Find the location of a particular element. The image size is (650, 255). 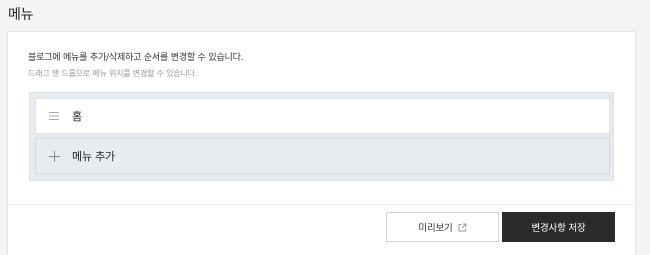

section-title: 메뉴 is located at coordinates (21, 15).